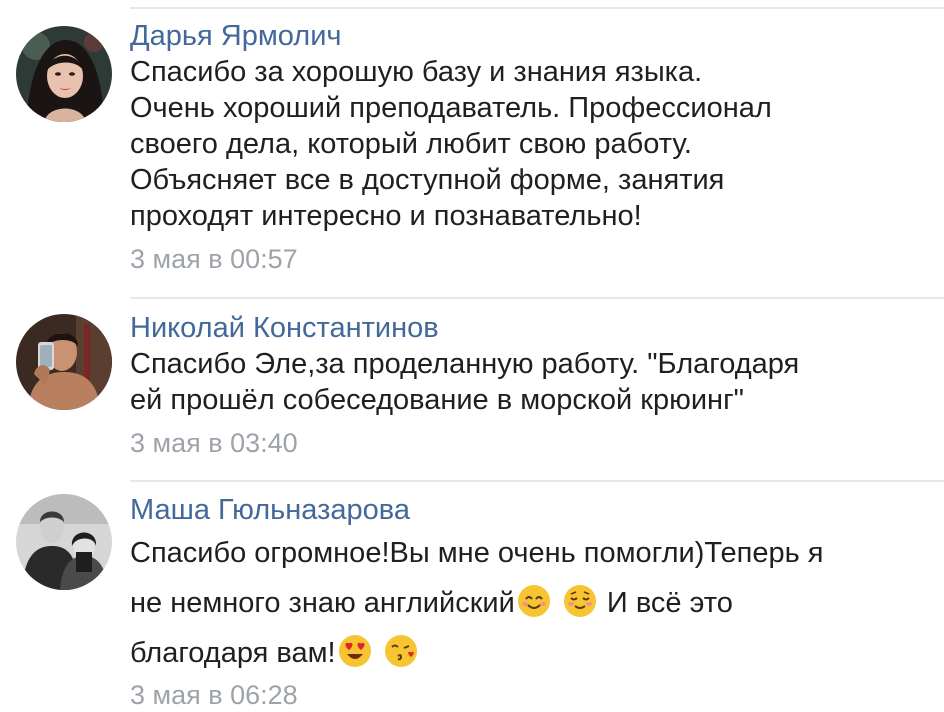 Image resolution: width=944 pixels, height=712 pixels. What do you see at coordinates (669, 603) in the screenshot?
I see `comment-text-fragment: И всё это` at bounding box center [669, 603].